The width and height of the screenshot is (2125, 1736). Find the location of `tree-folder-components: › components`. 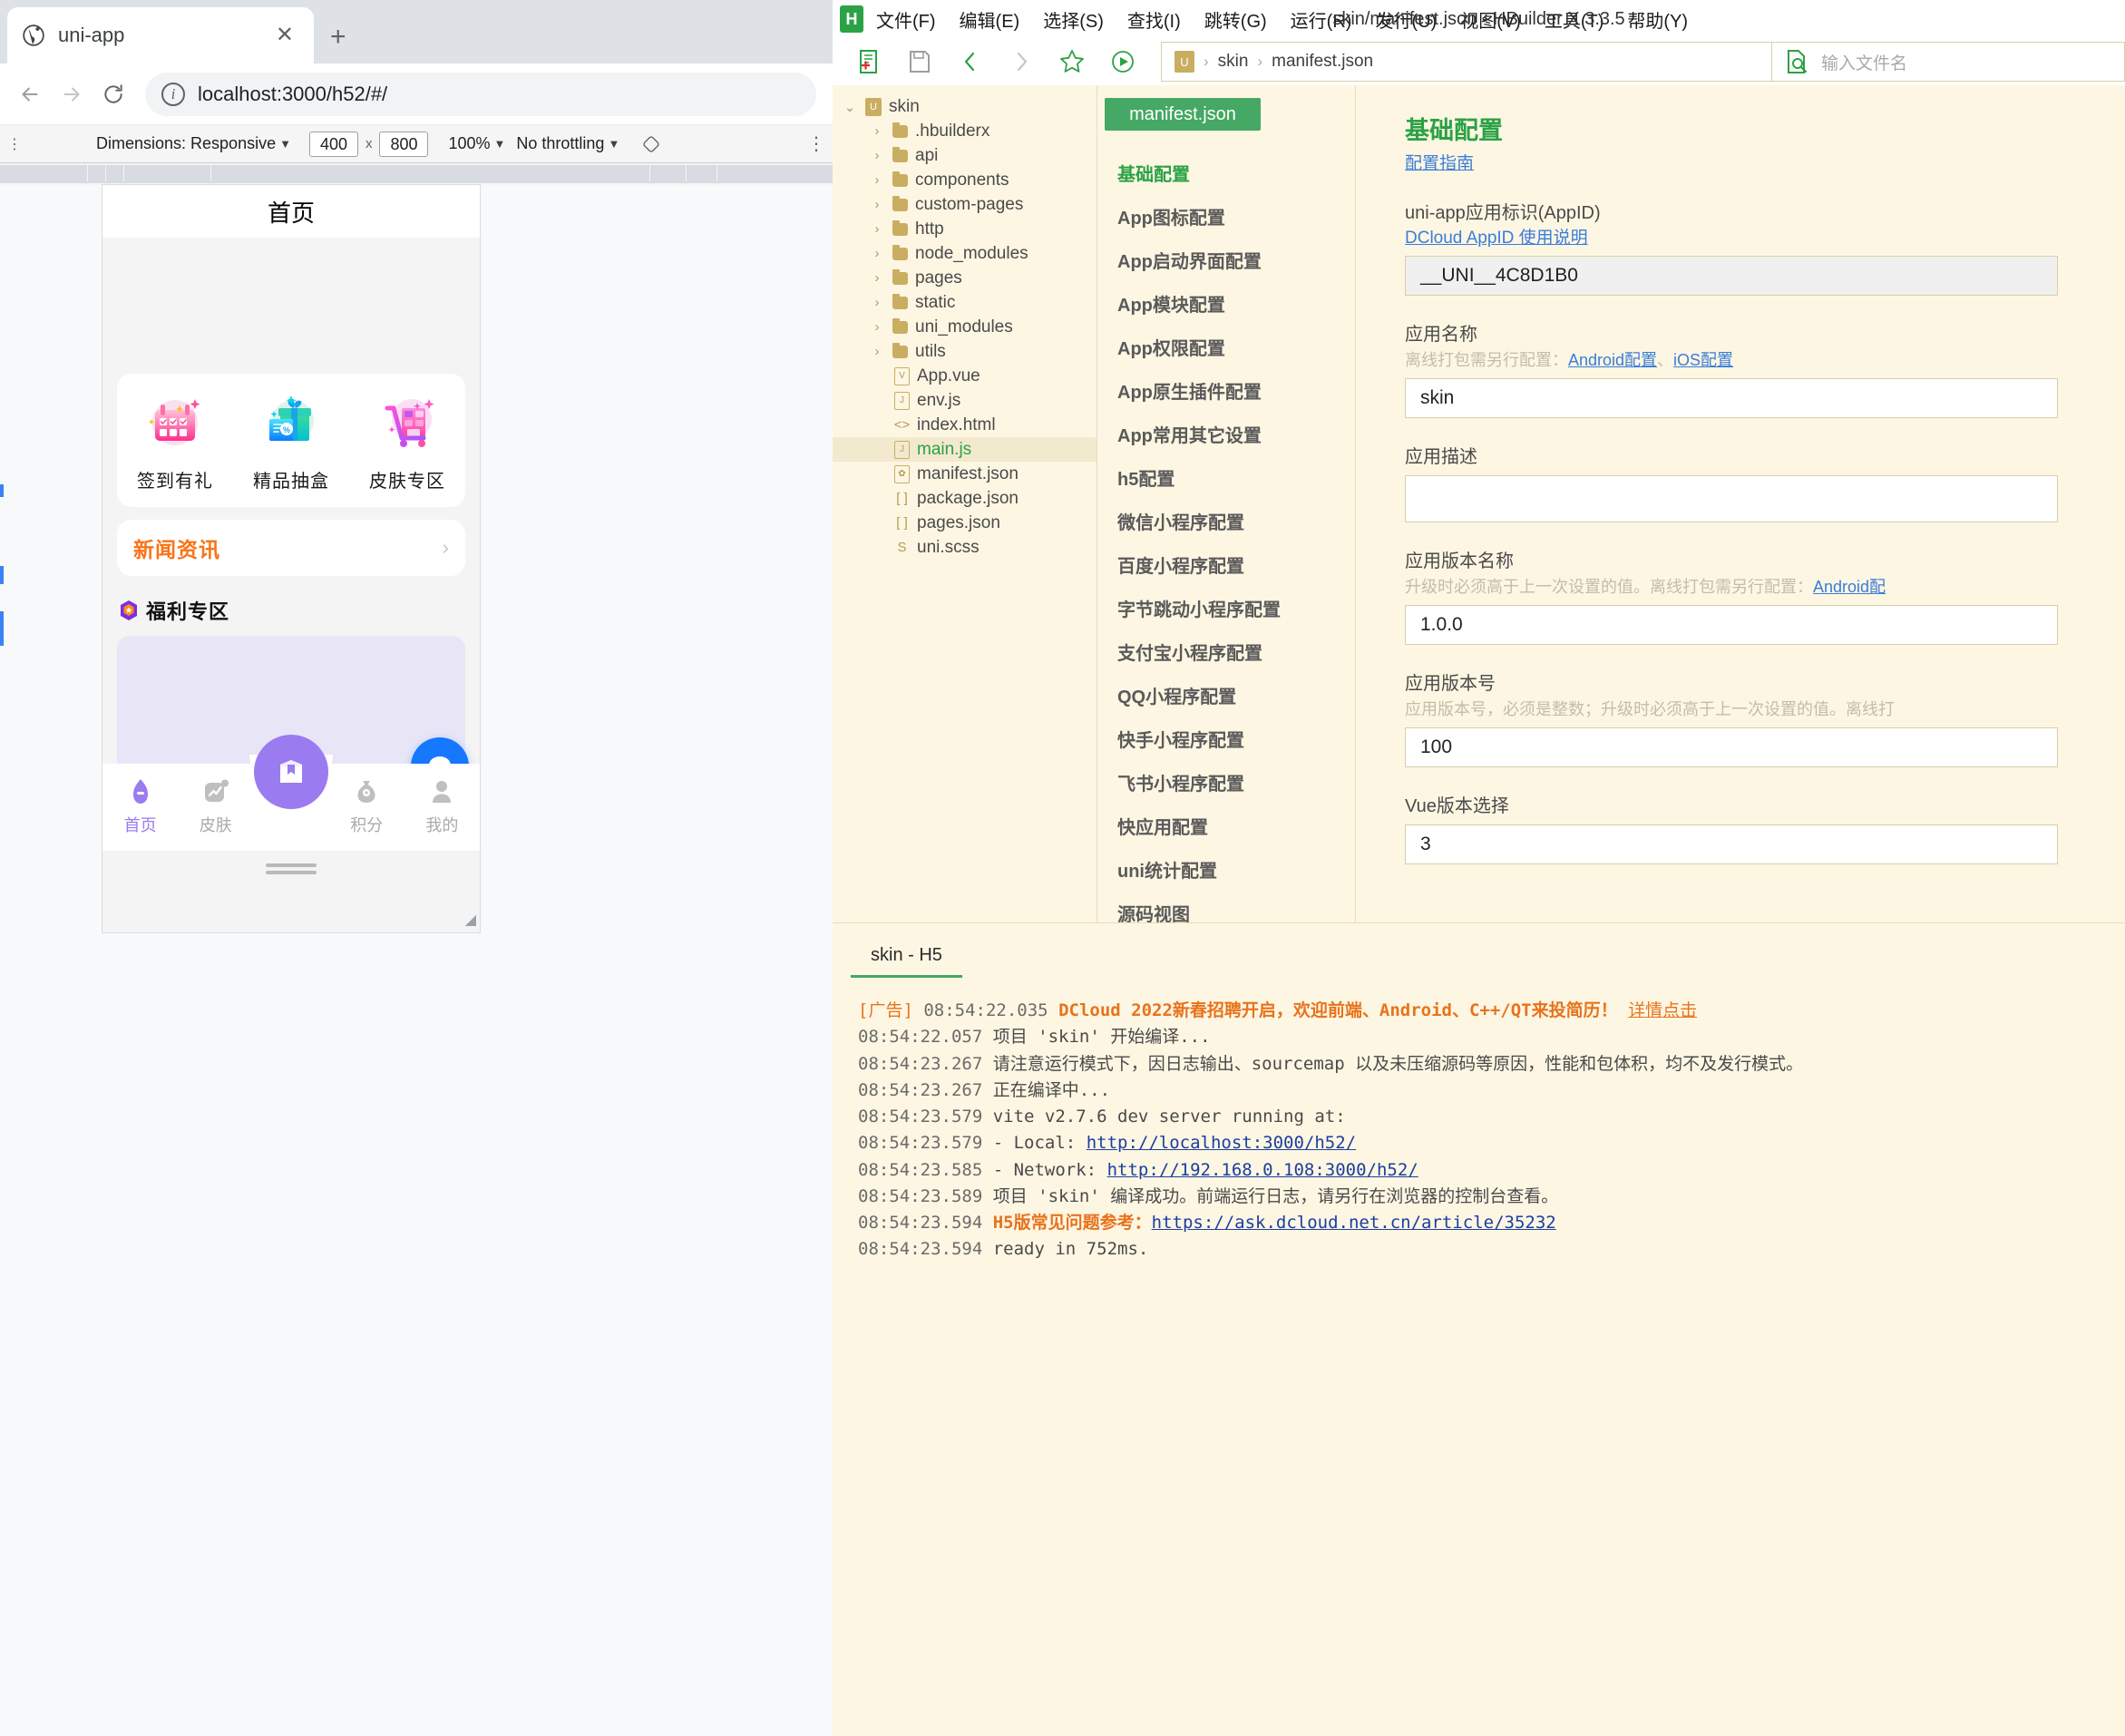

tree-folder-components: › components is located at coordinates (965, 180).